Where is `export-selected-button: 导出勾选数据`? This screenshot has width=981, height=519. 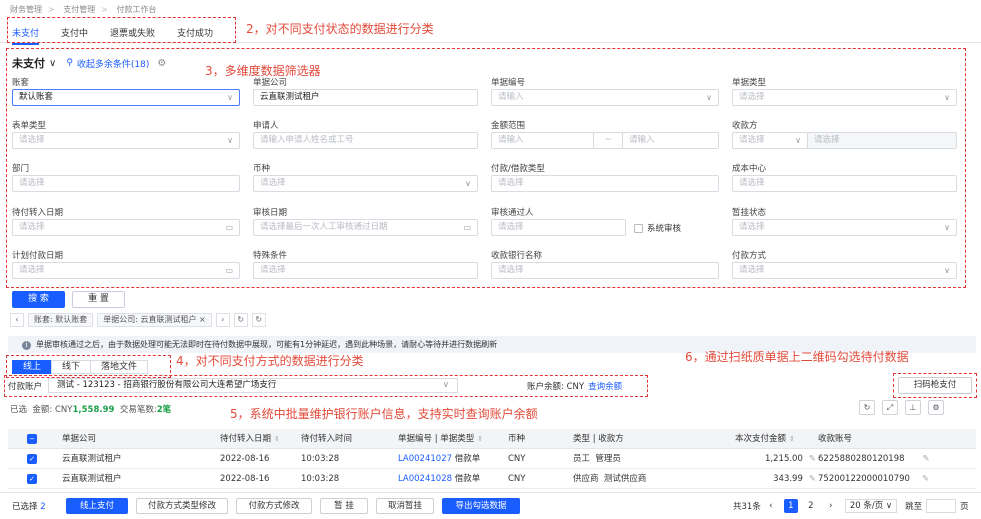 export-selected-button: 导出勾选数据 is located at coordinates (481, 506).